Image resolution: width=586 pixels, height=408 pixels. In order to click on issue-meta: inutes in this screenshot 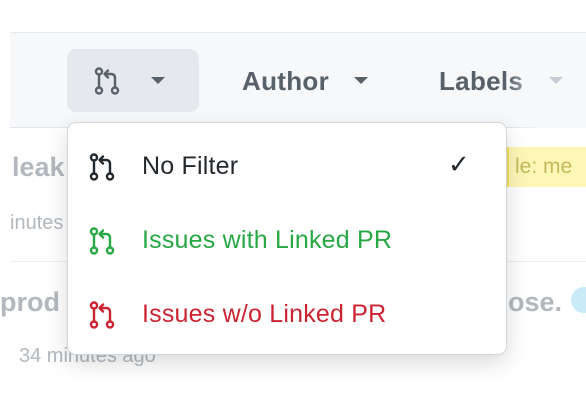, I will do `click(37, 223)`.